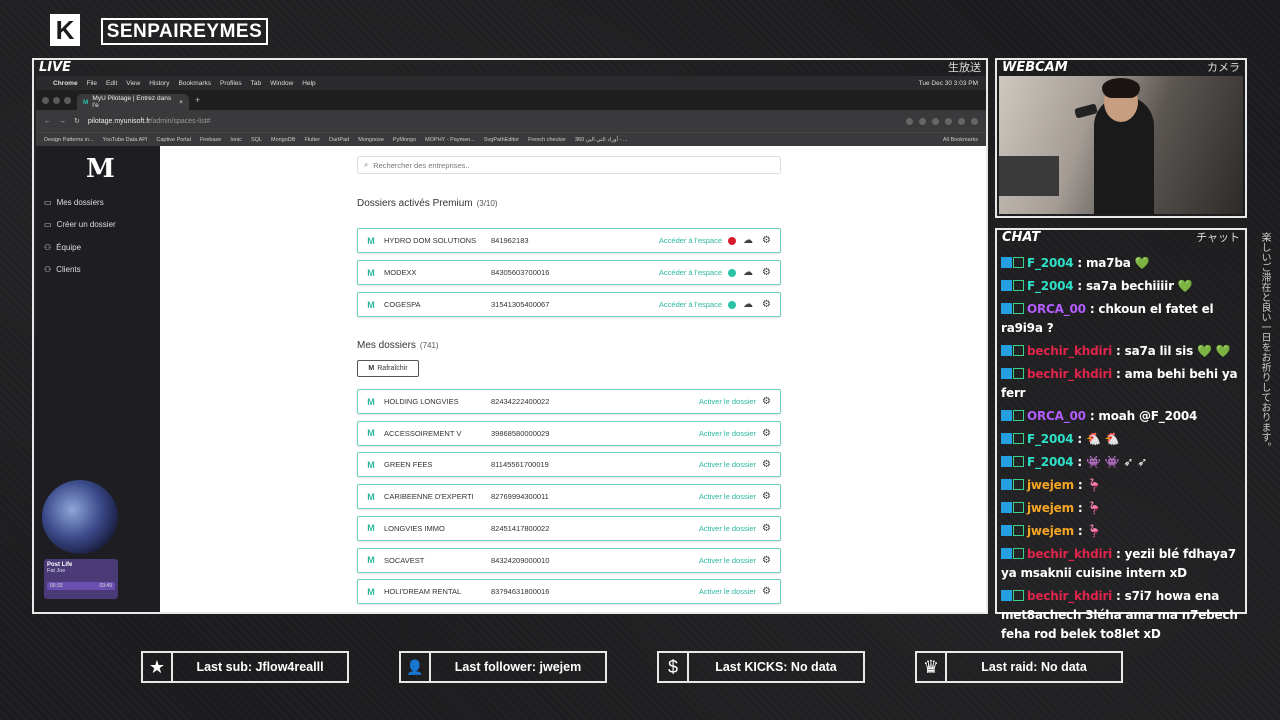 Image resolution: width=1280 pixels, height=720 pixels. I want to click on sidebar-item-clients: ⚇ Clients, so click(62, 269).